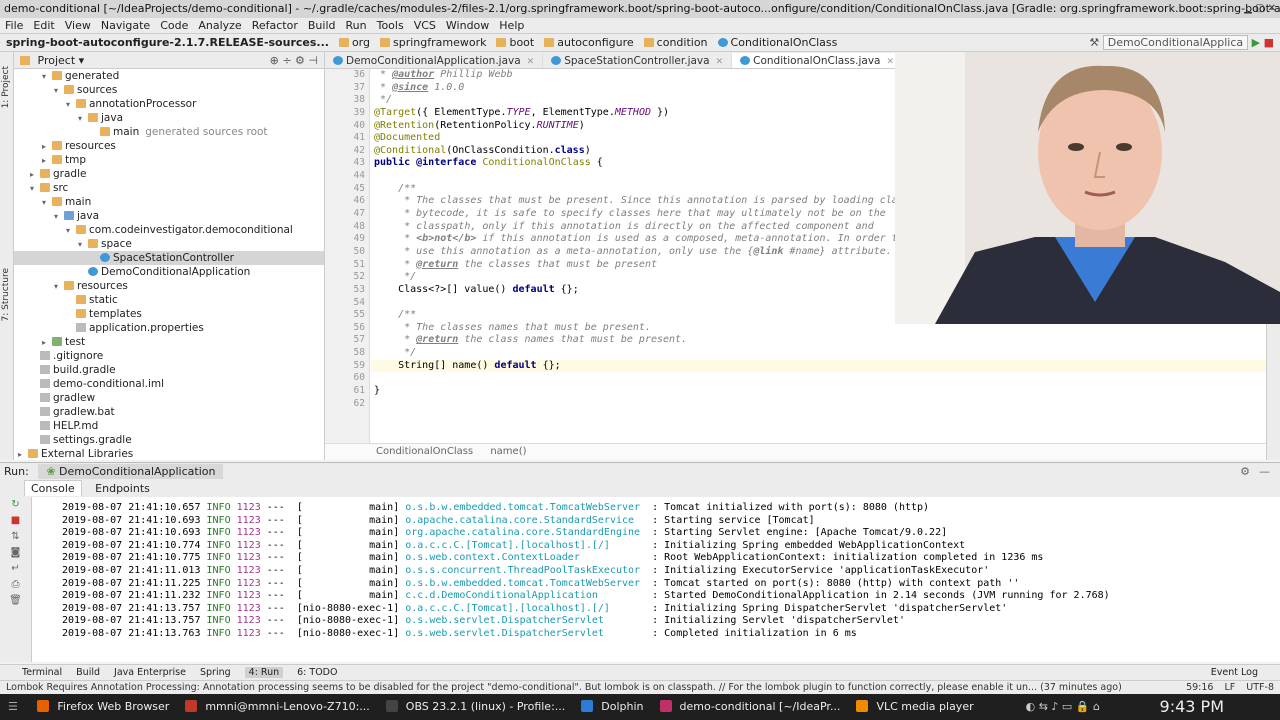 Image resolution: width=1280 pixels, height=720 pixels. I want to click on tab-endpoints: Endpoints, so click(122, 488).